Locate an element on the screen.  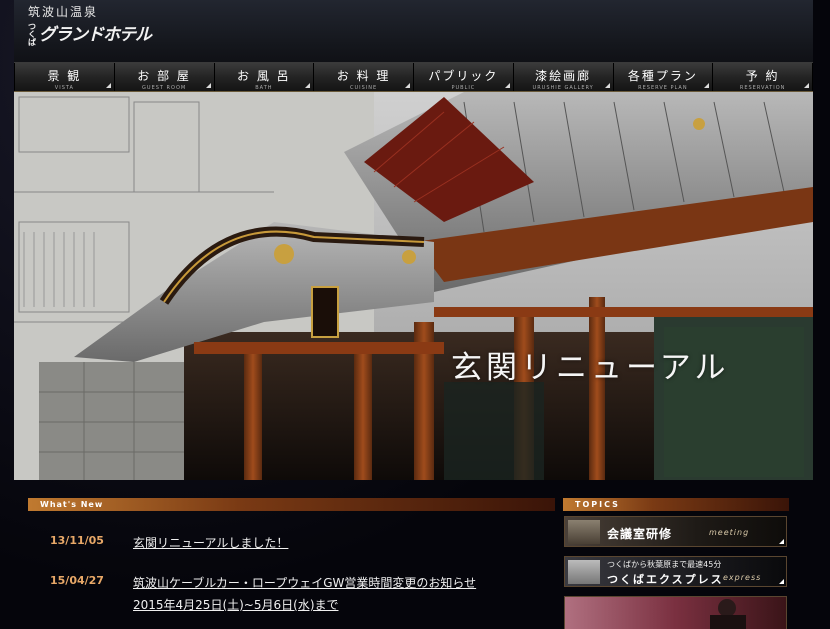
train-thumbnail is located at coordinates (584, 572).